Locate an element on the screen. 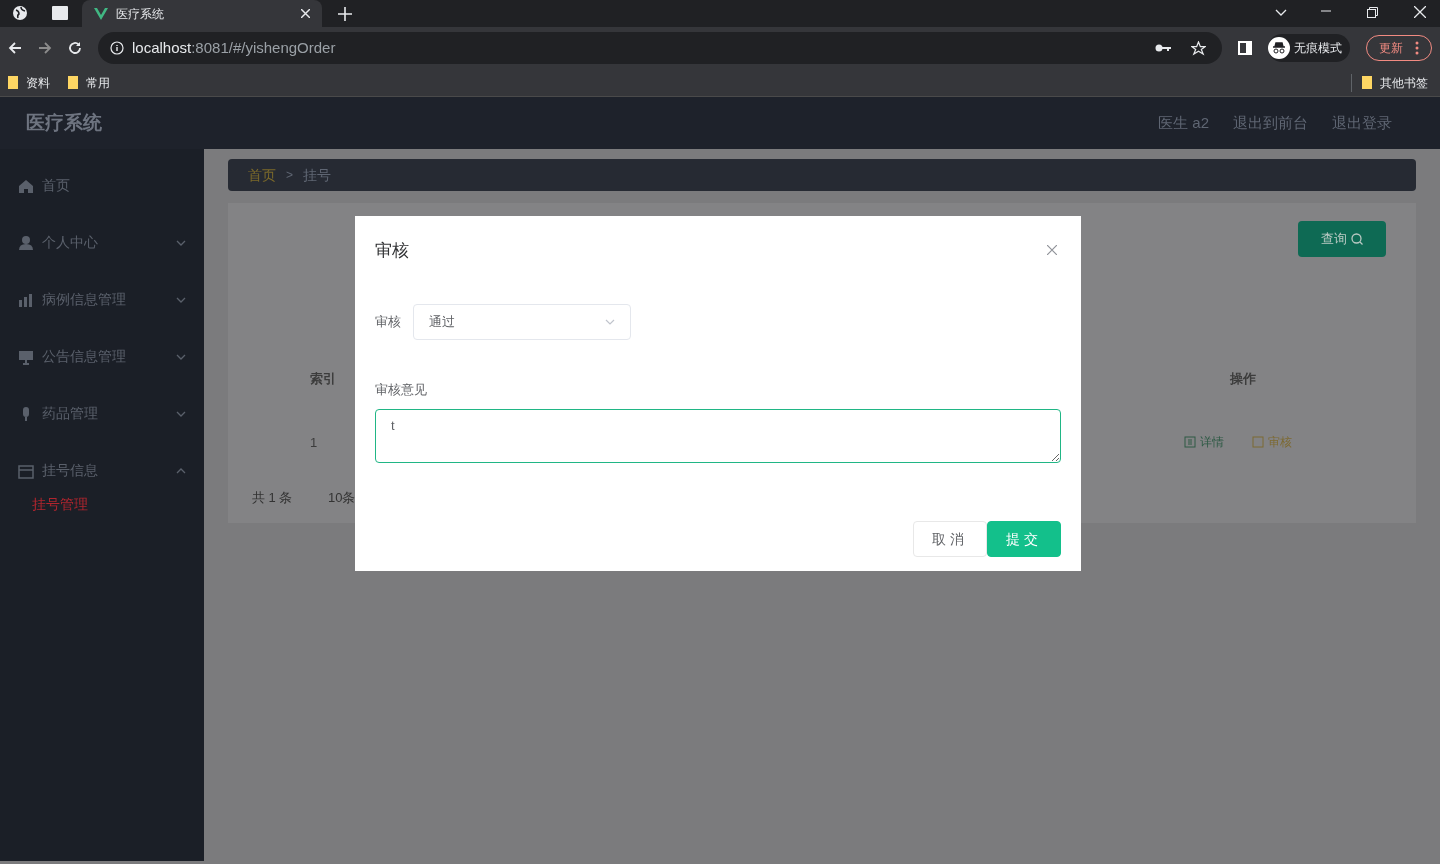  sidebar-item: 病例信息管理 is located at coordinates (102, 299).